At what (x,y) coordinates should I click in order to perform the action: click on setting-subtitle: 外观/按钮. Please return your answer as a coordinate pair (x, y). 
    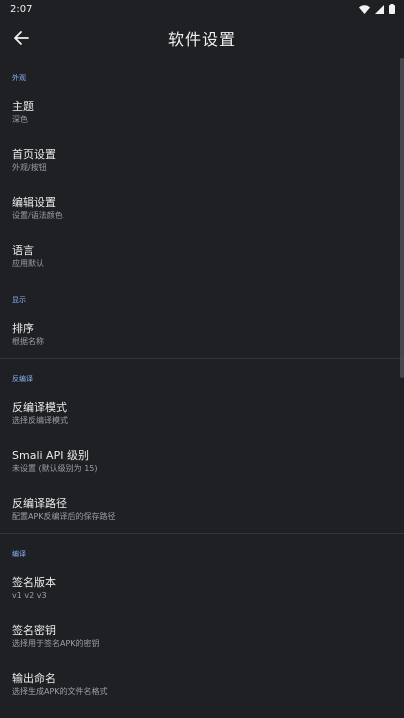
    Looking at the image, I should click on (29, 167).